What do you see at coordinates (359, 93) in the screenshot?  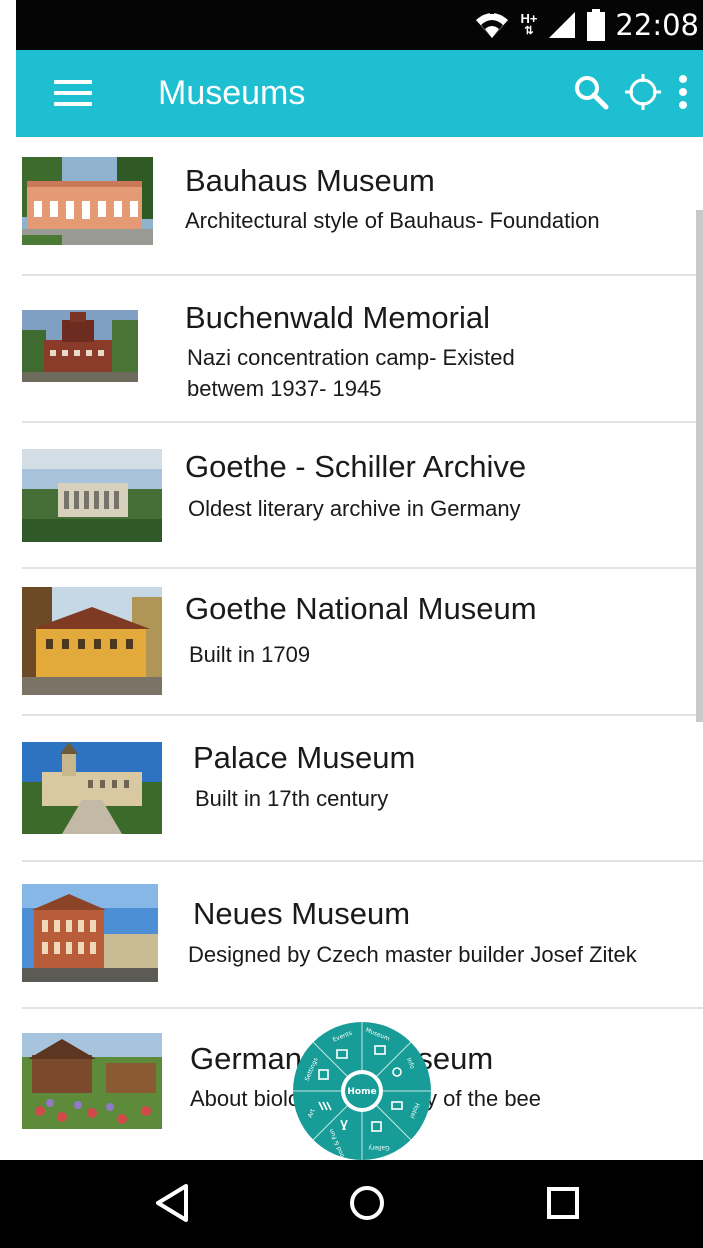 I see `app-bar: Museums` at bounding box center [359, 93].